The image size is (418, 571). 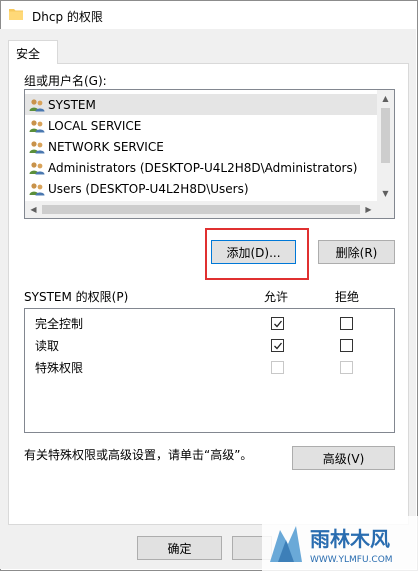 I want to click on list-item-label: NETWORK SERVICE, so click(x=106, y=146).